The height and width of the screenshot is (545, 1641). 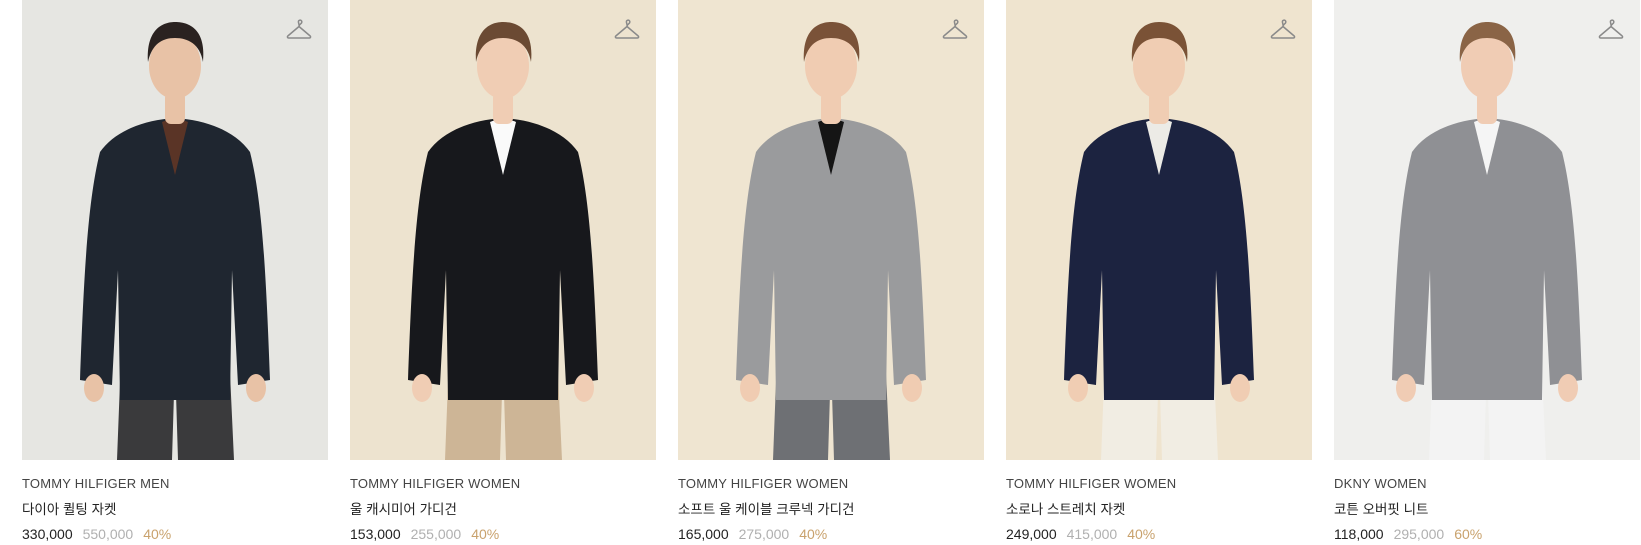 What do you see at coordinates (175, 508) in the screenshot?
I see `product-name: 다이아 퀼팅 자켓` at bounding box center [175, 508].